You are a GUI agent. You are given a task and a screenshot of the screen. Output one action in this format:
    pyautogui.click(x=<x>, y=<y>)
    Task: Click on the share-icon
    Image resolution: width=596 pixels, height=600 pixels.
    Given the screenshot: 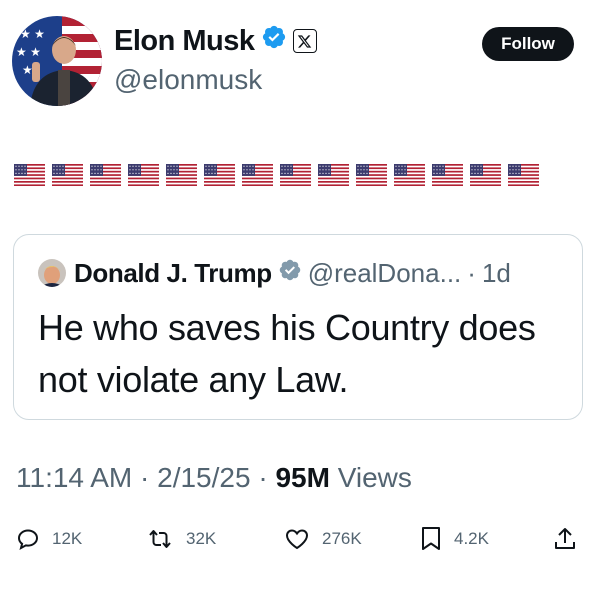 What is the action you would take?
    pyautogui.click(x=565, y=539)
    